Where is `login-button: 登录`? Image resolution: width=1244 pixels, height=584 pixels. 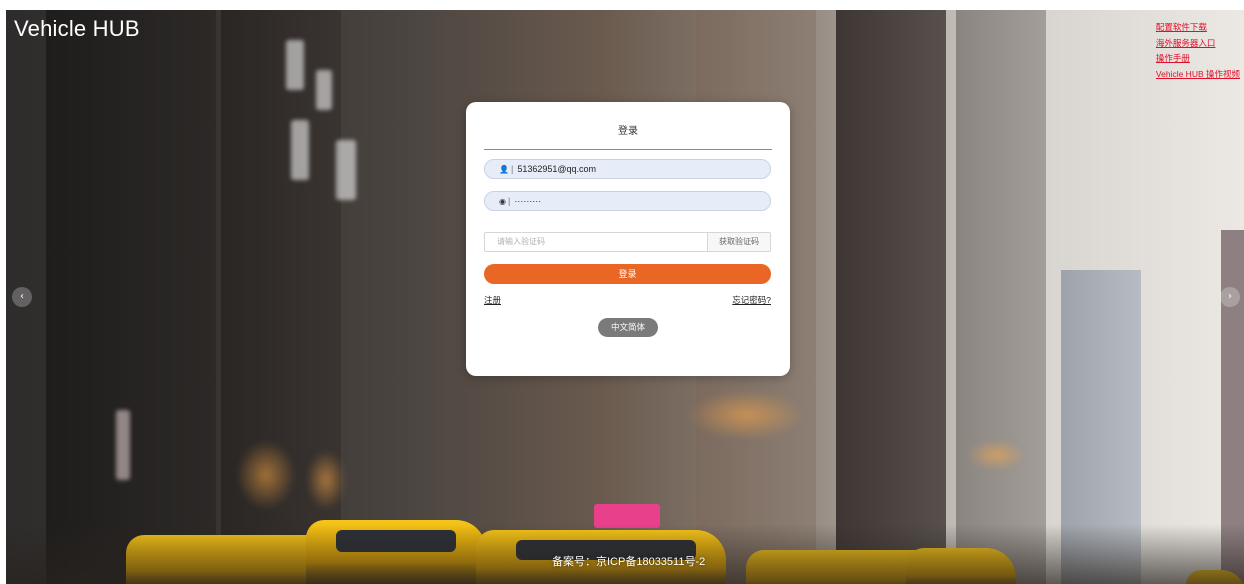 login-button: 登录 is located at coordinates (627, 274).